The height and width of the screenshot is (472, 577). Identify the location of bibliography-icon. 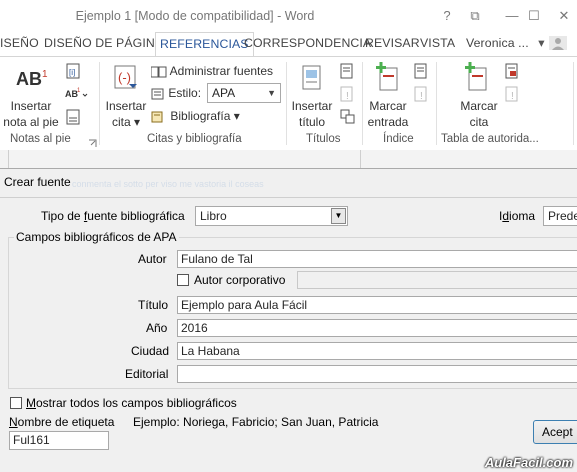
(159, 117).